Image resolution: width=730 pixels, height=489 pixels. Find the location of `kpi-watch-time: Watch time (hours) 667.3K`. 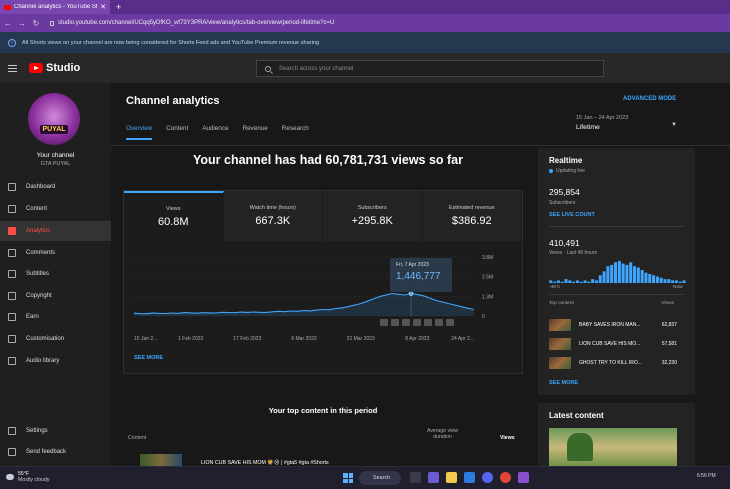

kpi-watch-time: Watch time (hours) 667.3K is located at coordinates (273, 216).